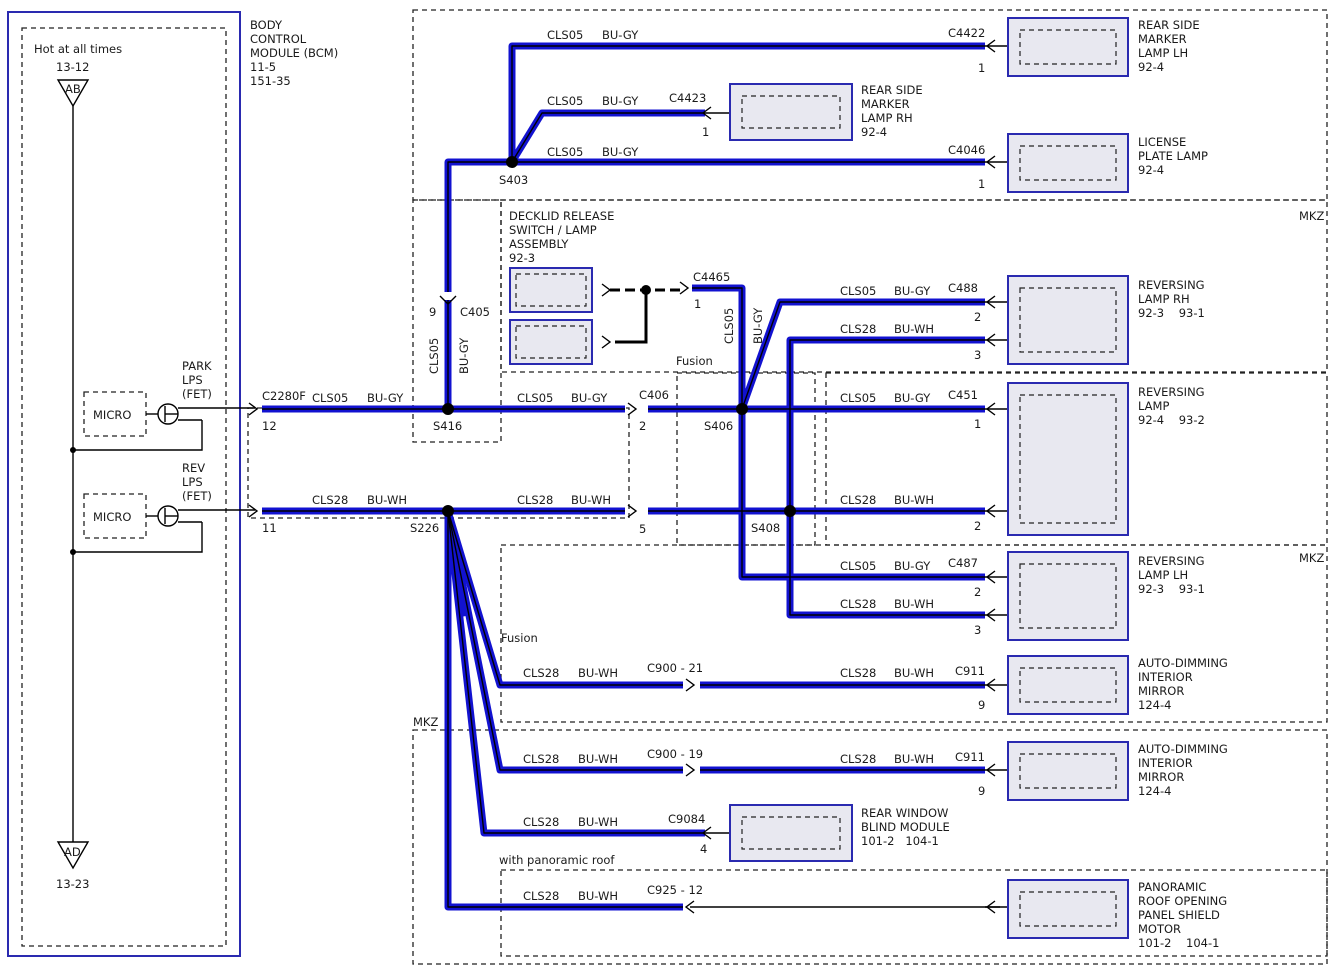 This screenshot has height=974, width=1336. I want to click on connectors-c488-text: C488, so click(963, 288).